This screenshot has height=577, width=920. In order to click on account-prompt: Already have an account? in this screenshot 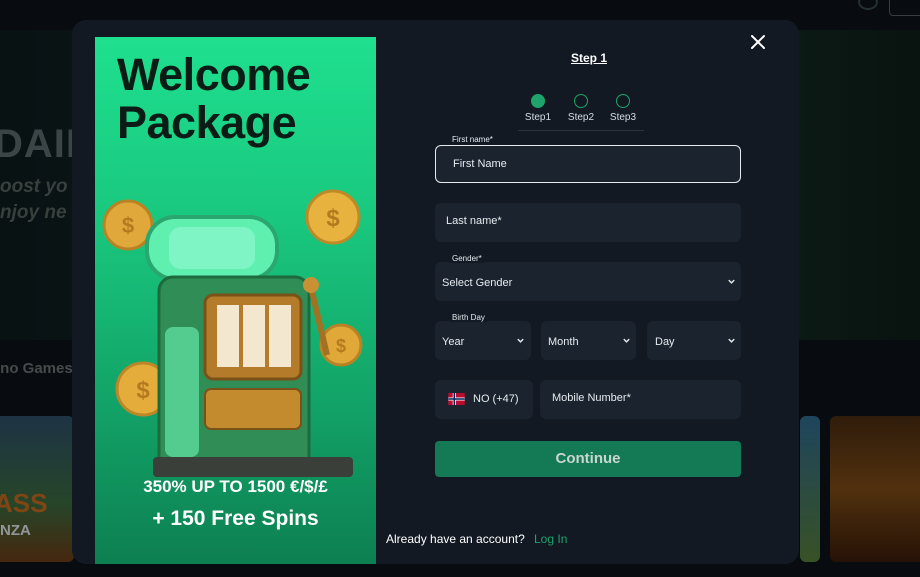, I will do `click(455, 539)`.